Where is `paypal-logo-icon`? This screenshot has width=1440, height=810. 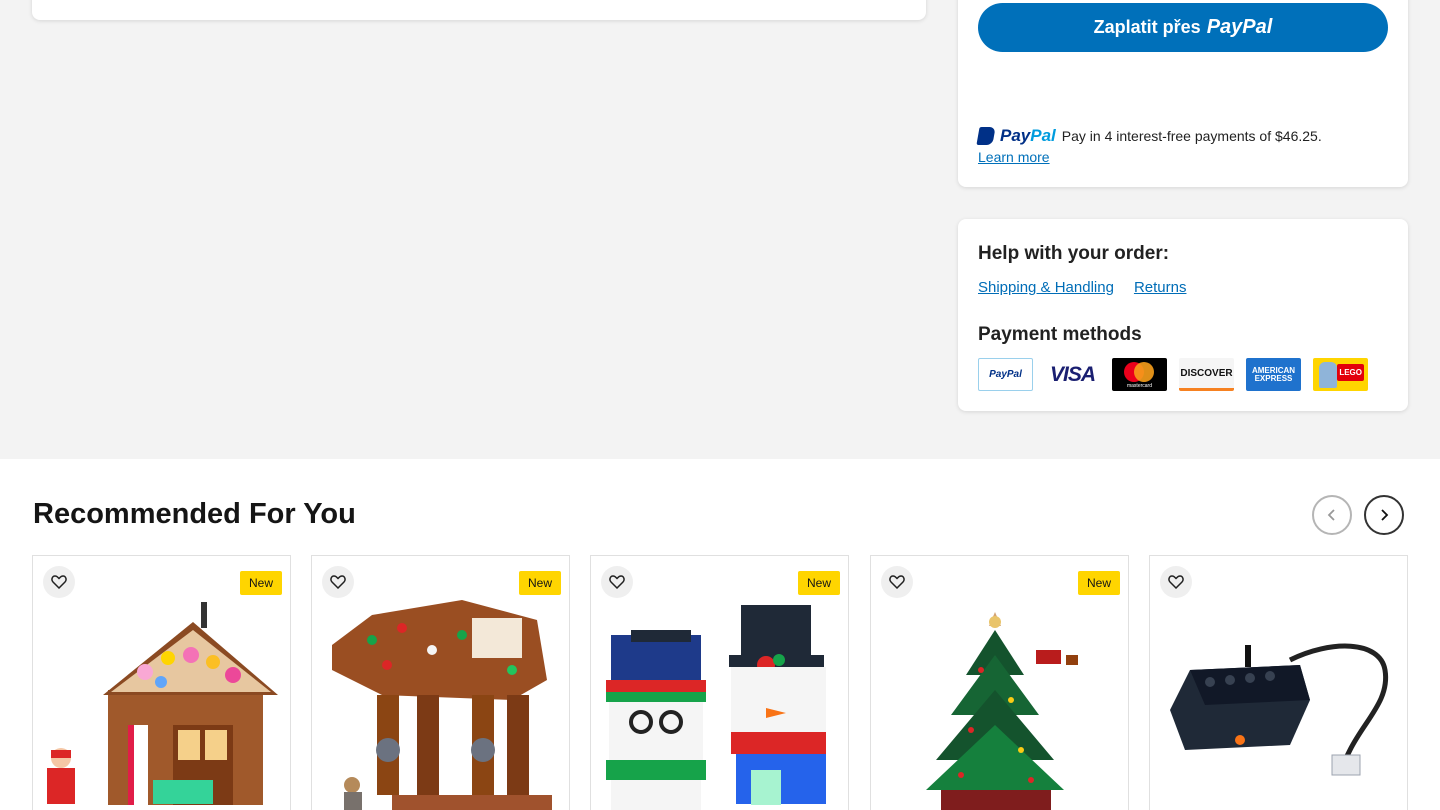 paypal-logo-icon is located at coordinates (986, 136).